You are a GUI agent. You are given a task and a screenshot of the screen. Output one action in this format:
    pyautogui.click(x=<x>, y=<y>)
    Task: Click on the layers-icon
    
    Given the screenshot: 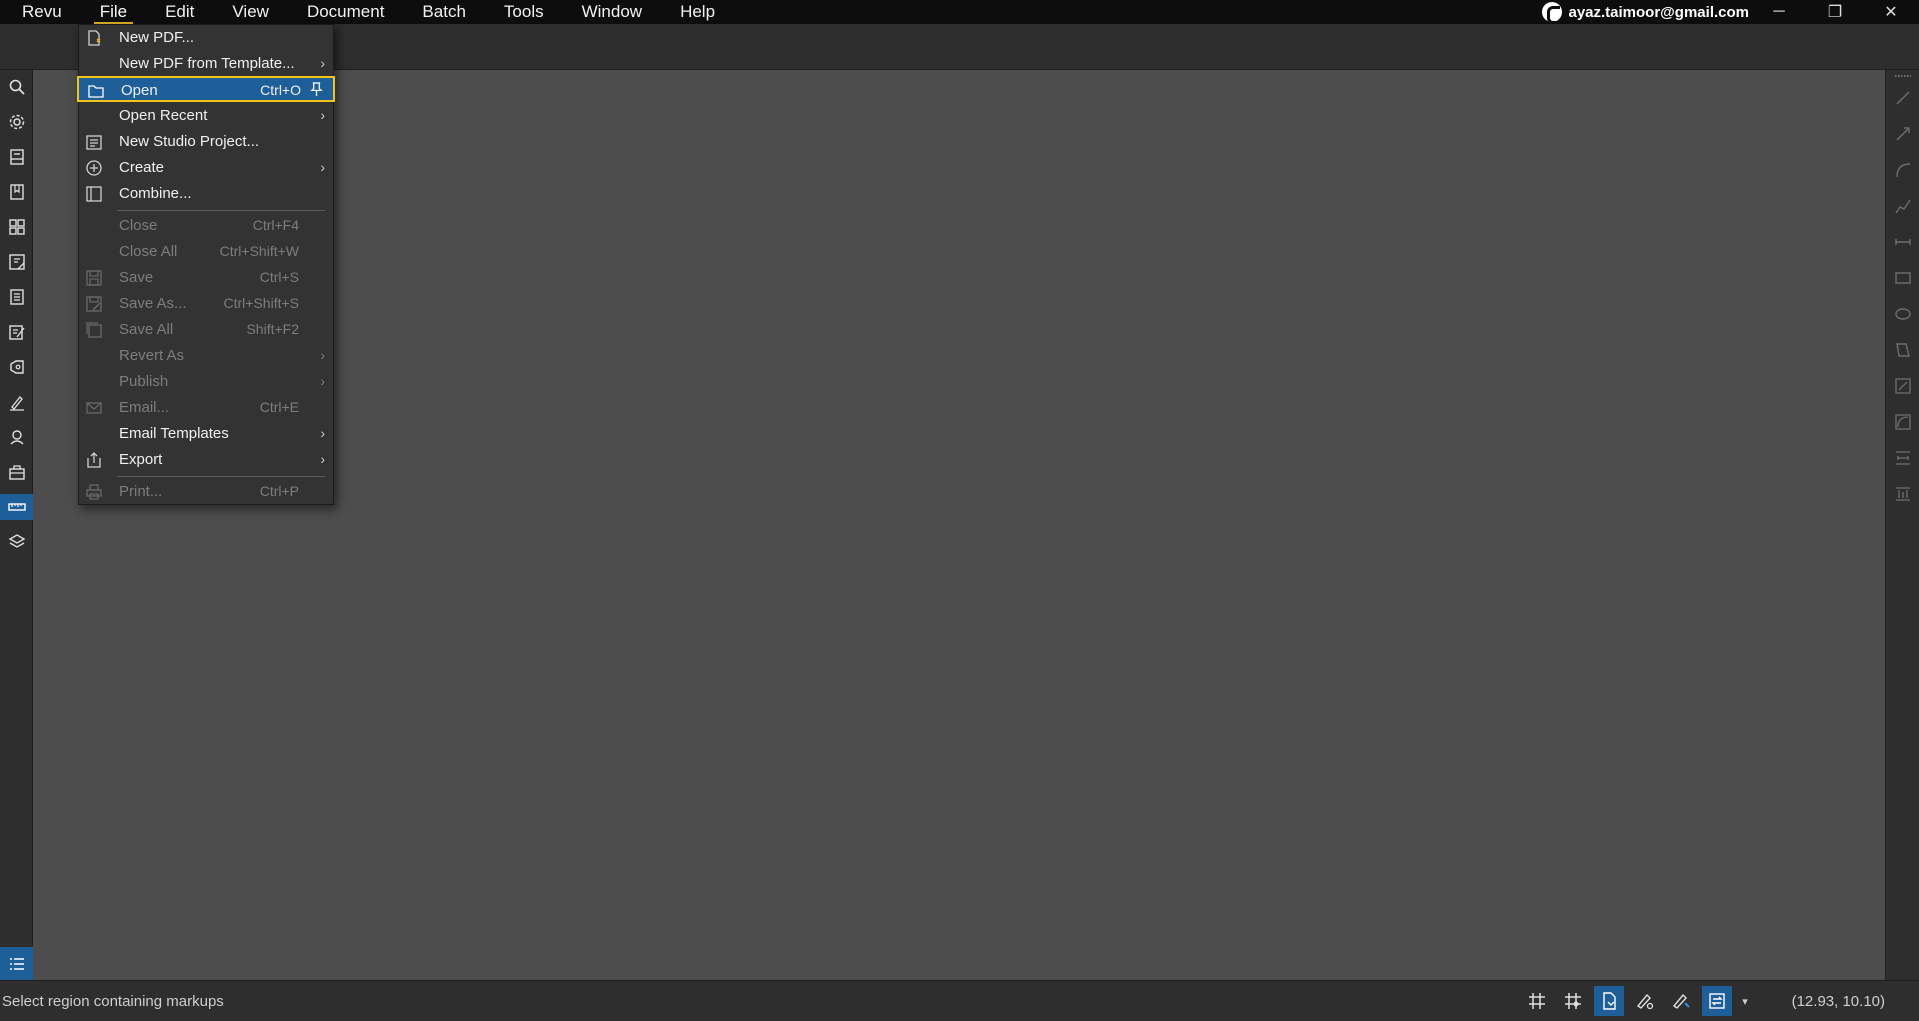 What is the action you would take?
    pyautogui.click(x=17, y=542)
    